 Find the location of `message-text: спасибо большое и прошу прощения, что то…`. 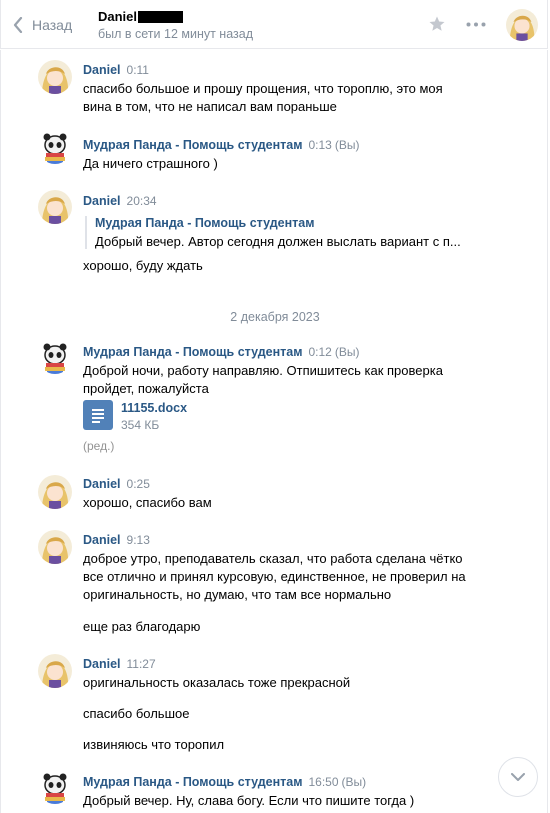

message-text: спасибо большое и прошу прощения, что то… is located at coordinates (263, 97).